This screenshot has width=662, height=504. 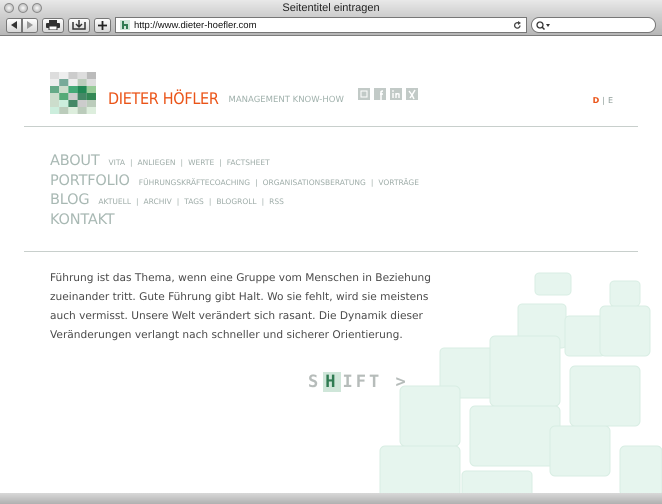 What do you see at coordinates (321, 25) in the screenshot?
I see `address-field: http://www.dieter-hoefler.com` at bounding box center [321, 25].